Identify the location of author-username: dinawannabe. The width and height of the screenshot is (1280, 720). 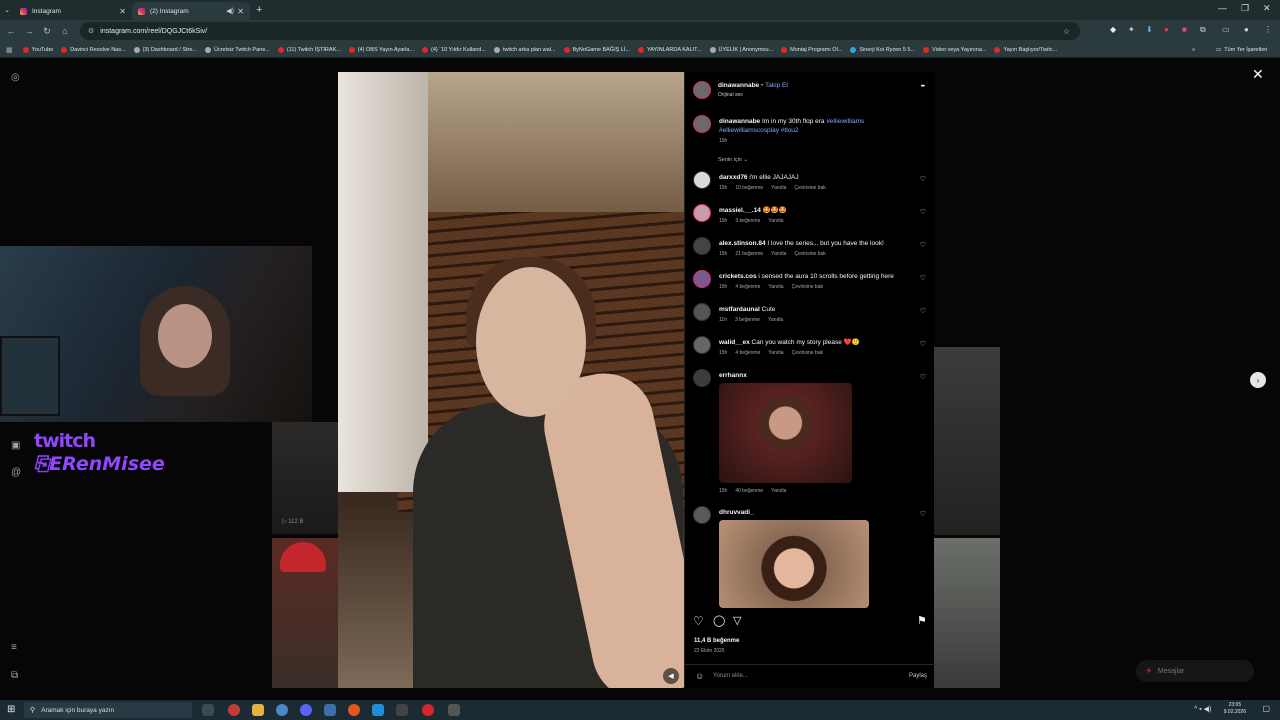
(738, 85).